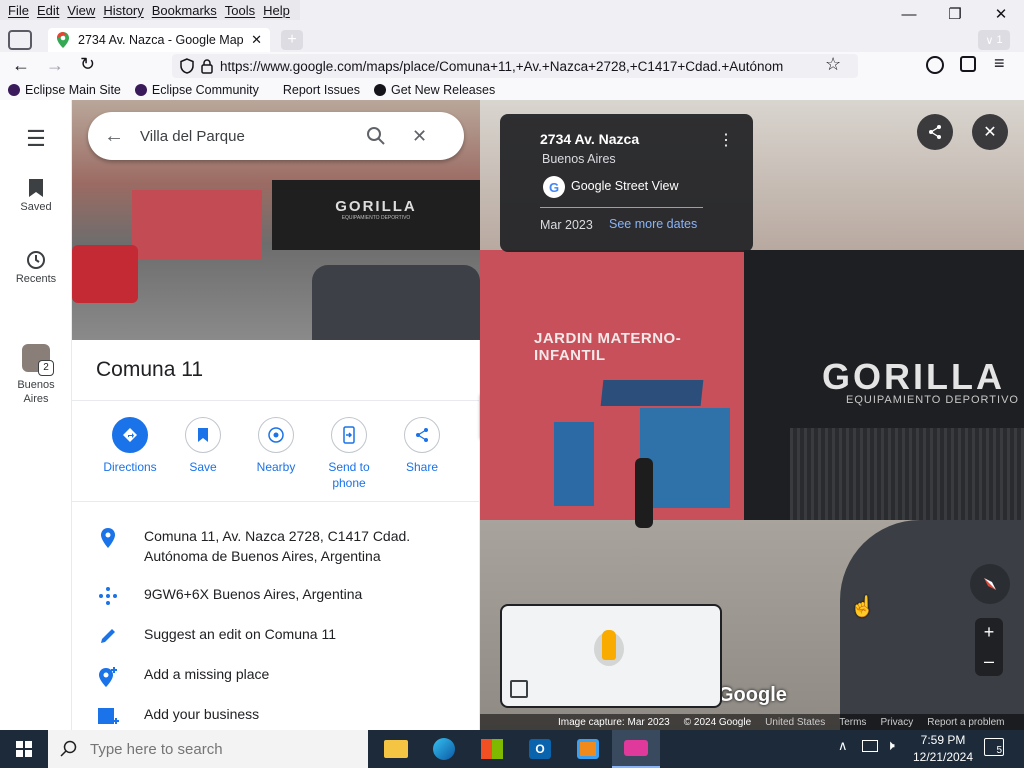 Image resolution: width=1024 pixels, height=768 pixels. I want to click on eclipse-icon, so click(140, 90).